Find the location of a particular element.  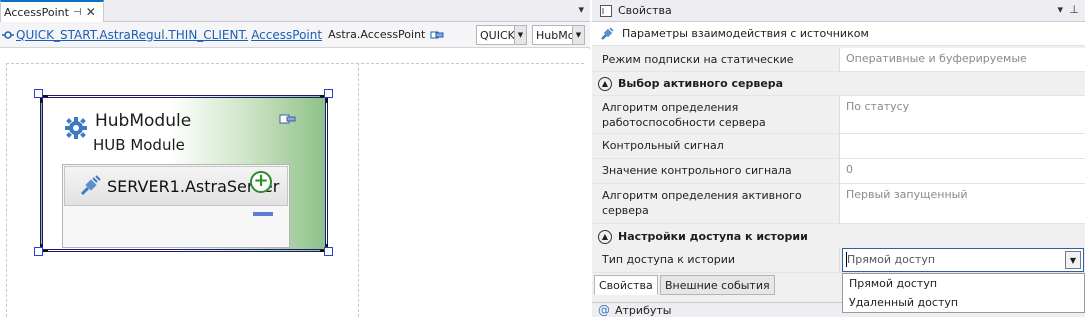

document-menu-icon: ▾ is located at coordinates (581, 9).